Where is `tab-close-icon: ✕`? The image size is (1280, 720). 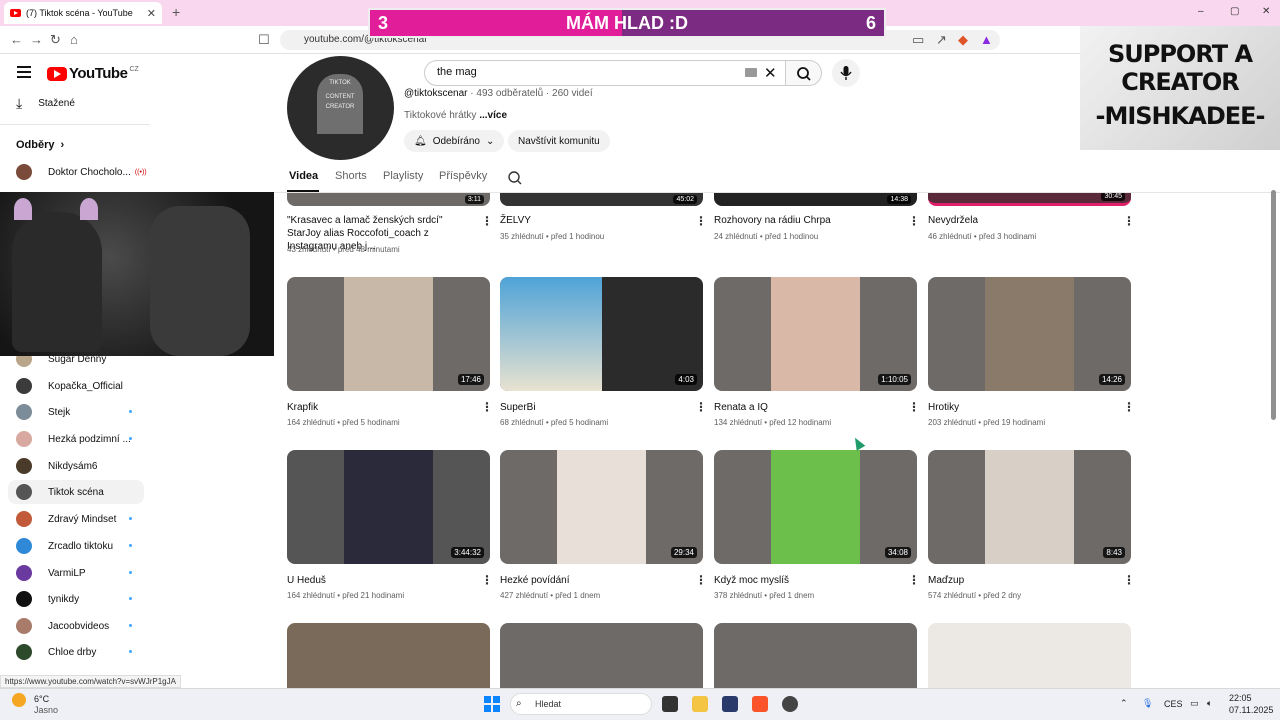 tab-close-icon: ✕ is located at coordinates (151, 13).